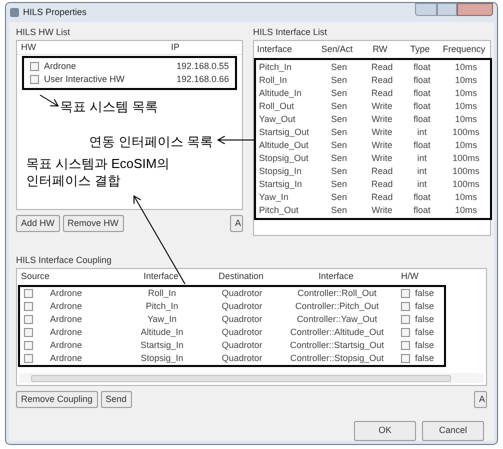 The width and height of the screenshot is (503, 449). What do you see at coordinates (416, 277) in the screenshot?
I see `column-header: H/W` at bounding box center [416, 277].